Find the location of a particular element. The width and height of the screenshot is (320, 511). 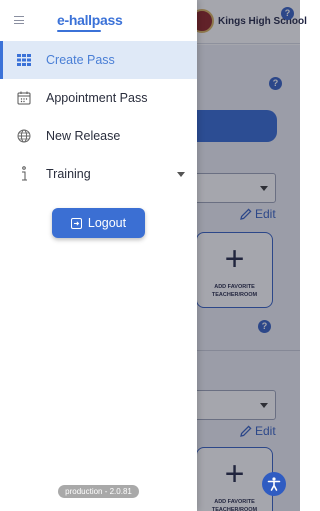

grid-icon is located at coordinates (24, 60).